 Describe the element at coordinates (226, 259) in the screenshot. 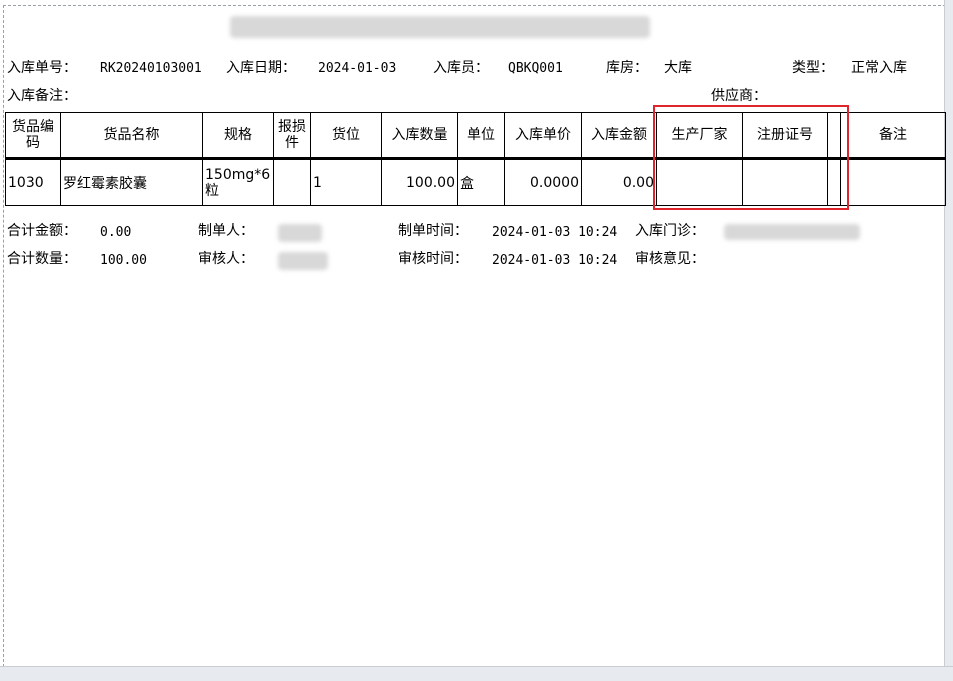

I see `auditor-label: 审核人：` at that location.